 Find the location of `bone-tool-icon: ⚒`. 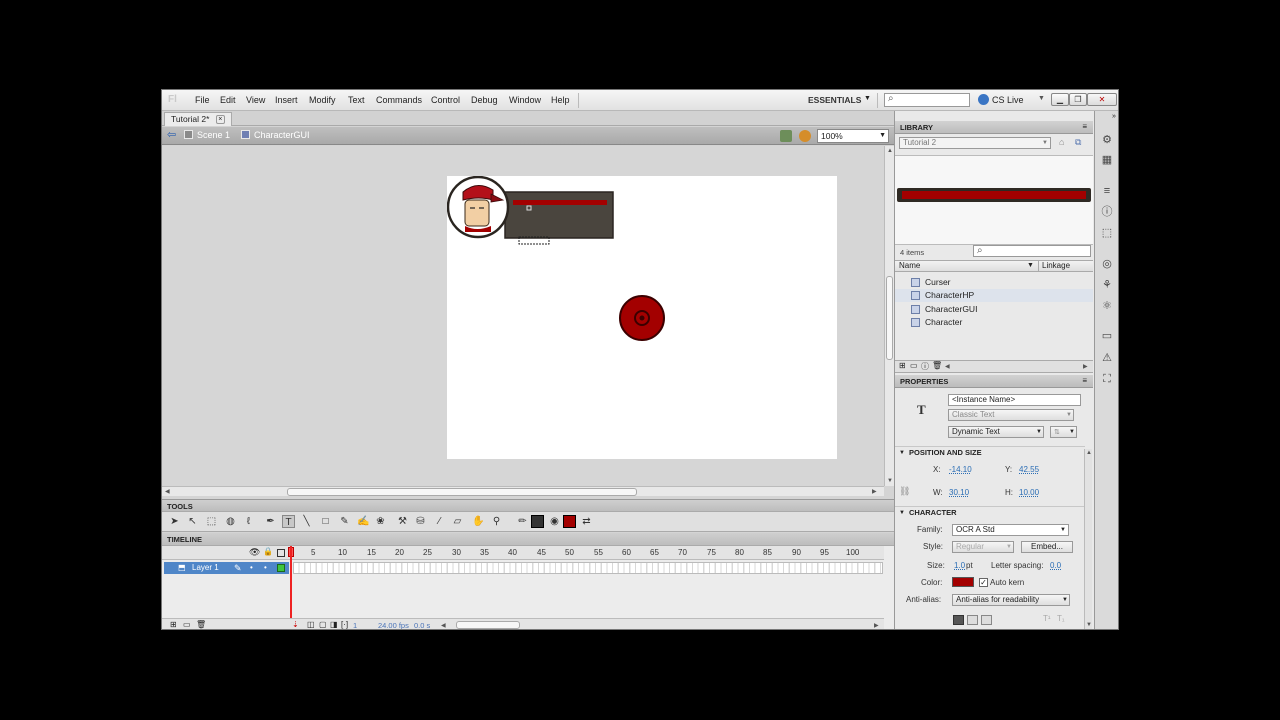

bone-tool-icon: ⚒ is located at coordinates (402, 521).